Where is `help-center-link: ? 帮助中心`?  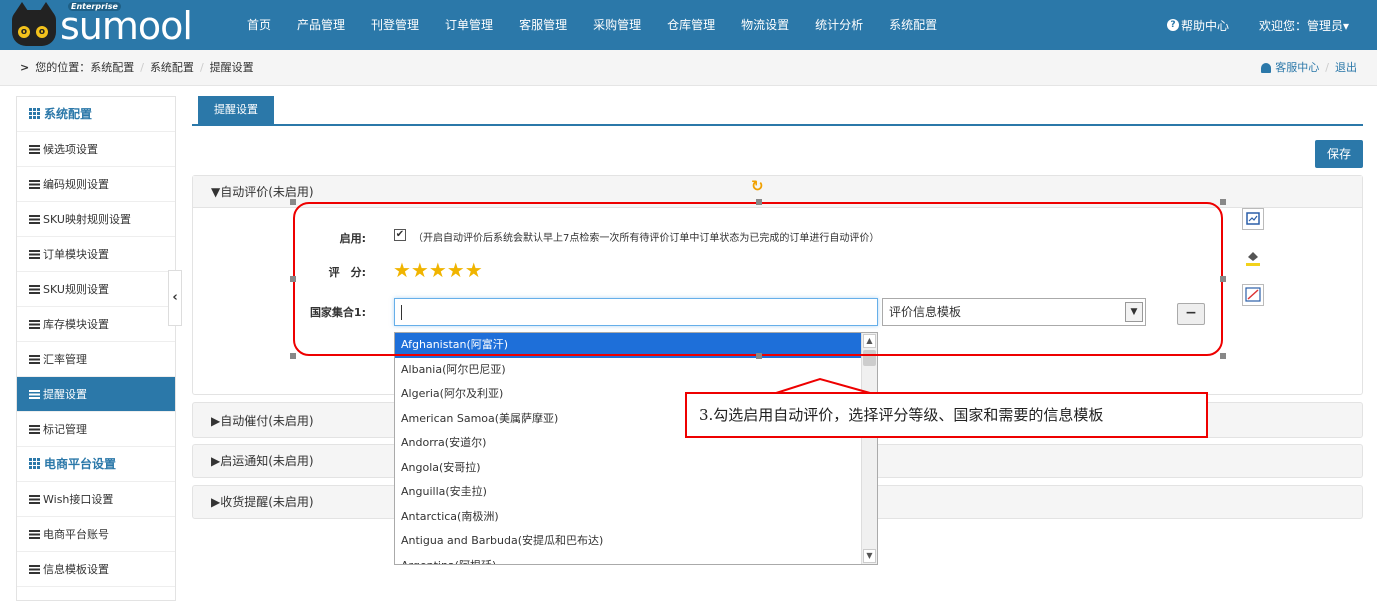 help-center-link: ? 帮助中心 is located at coordinates (1197, 25).